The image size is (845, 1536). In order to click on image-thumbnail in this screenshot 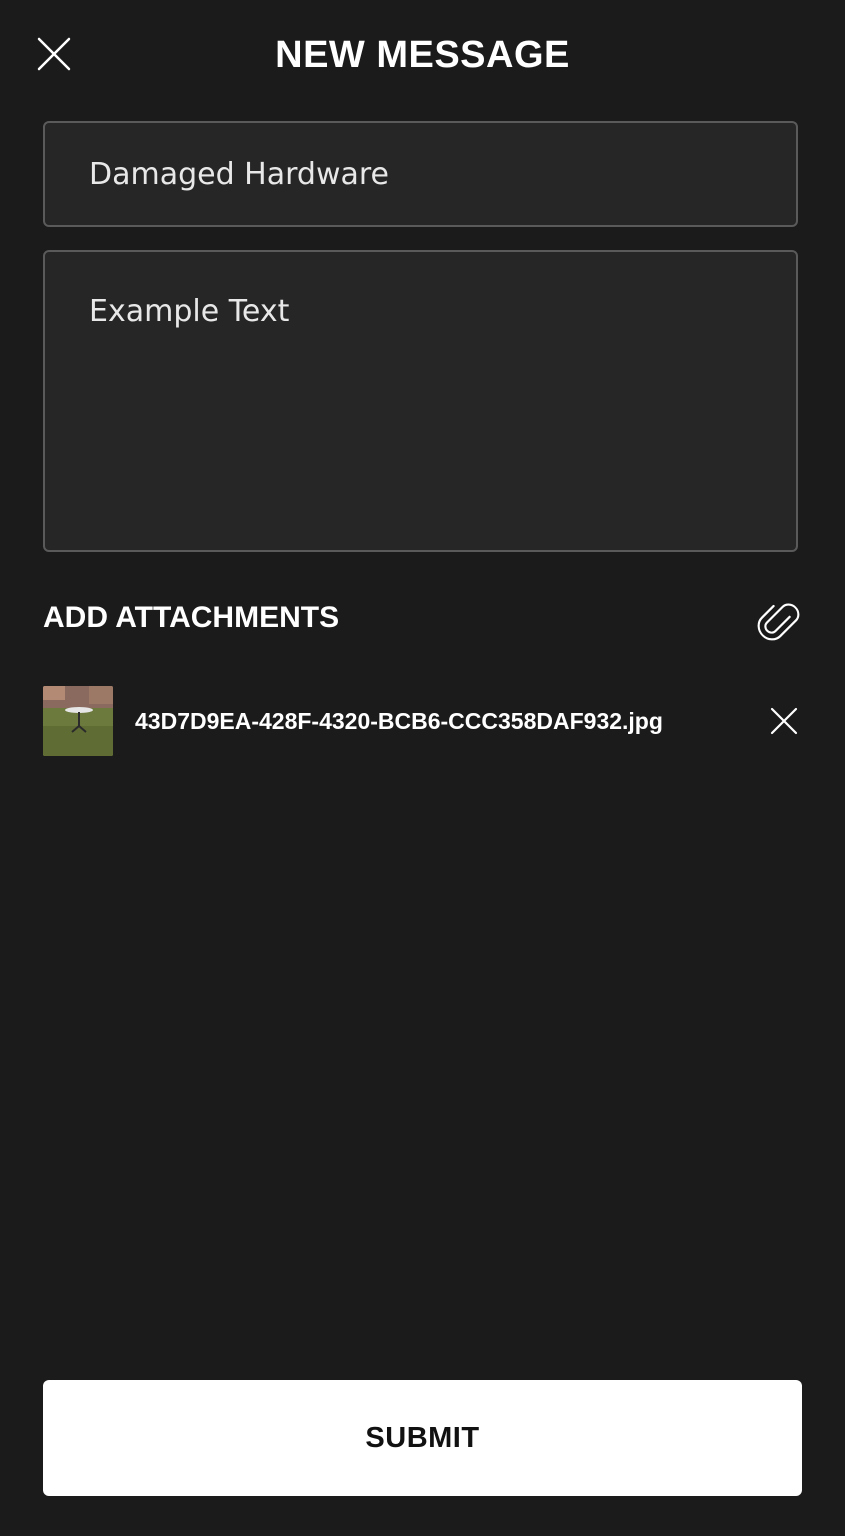, I will do `click(78, 721)`.